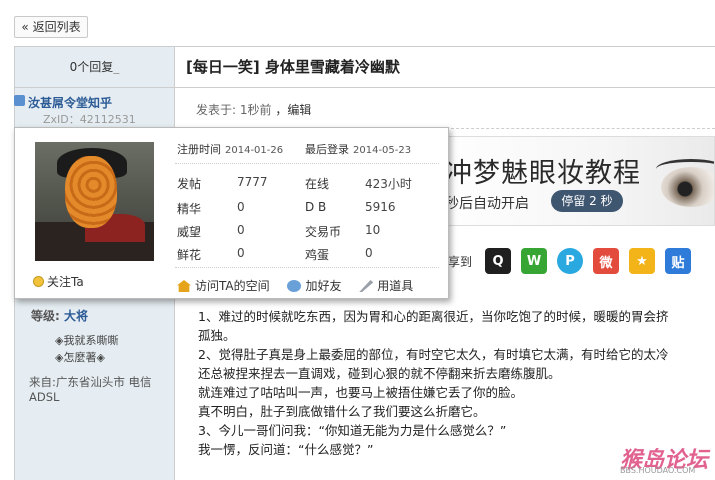 The height and width of the screenshot is (480, 715). I want to click on card-divider-bottom, so click(307, 267).